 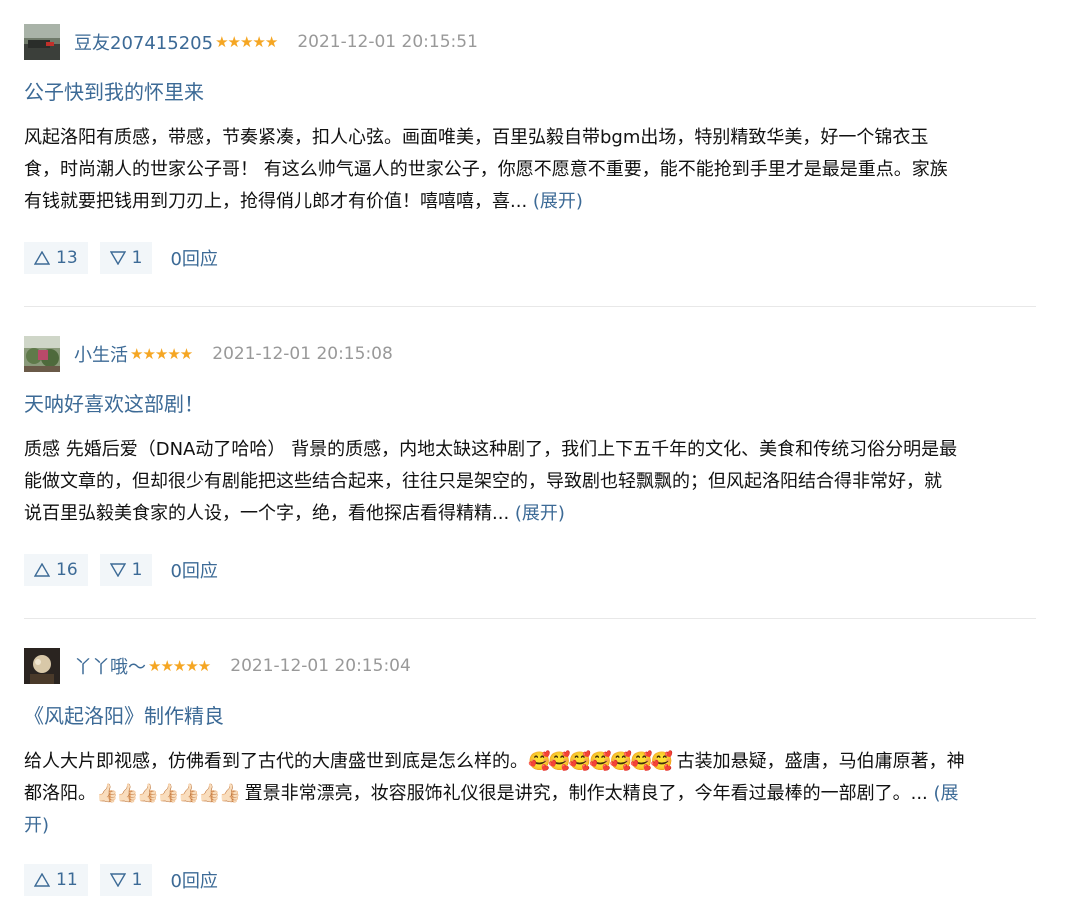 What do you see at coordinates (387, 42) in the screenshot?
I see `review-timestamp: 2021-12-01 20:15:51` at bounding box center [387, 42].